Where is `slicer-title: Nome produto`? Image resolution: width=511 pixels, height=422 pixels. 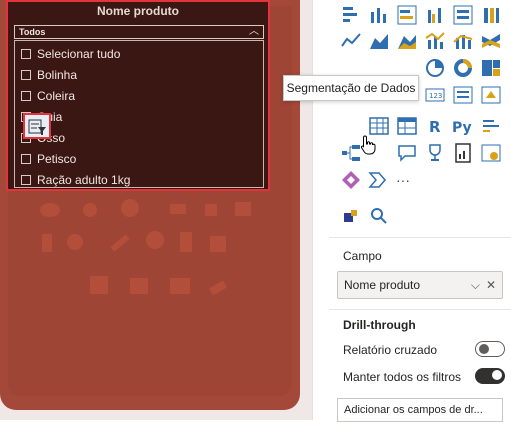 slicer-title: Nome produto is located at coordinates (138, 11).